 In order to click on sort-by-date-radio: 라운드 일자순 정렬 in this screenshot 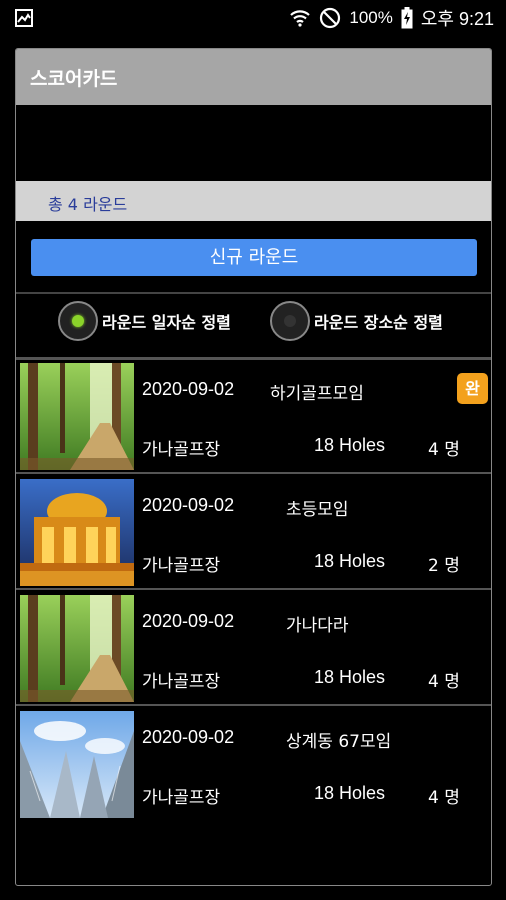, I will do `click(144, 321)`.